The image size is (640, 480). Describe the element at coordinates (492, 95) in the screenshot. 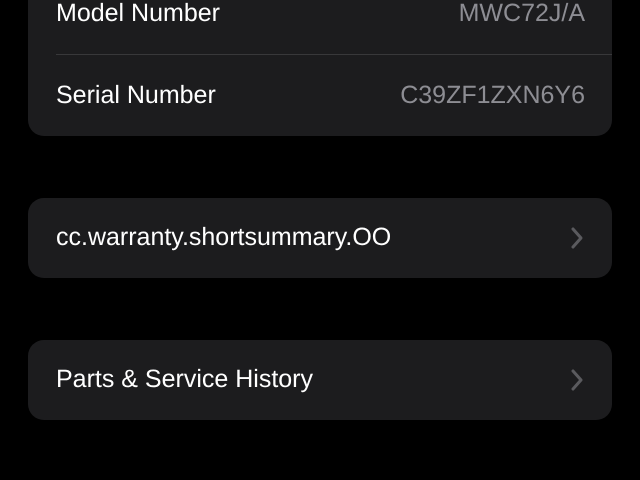

I see `row-value: C39ZF1ZXN6Y6` at that location.